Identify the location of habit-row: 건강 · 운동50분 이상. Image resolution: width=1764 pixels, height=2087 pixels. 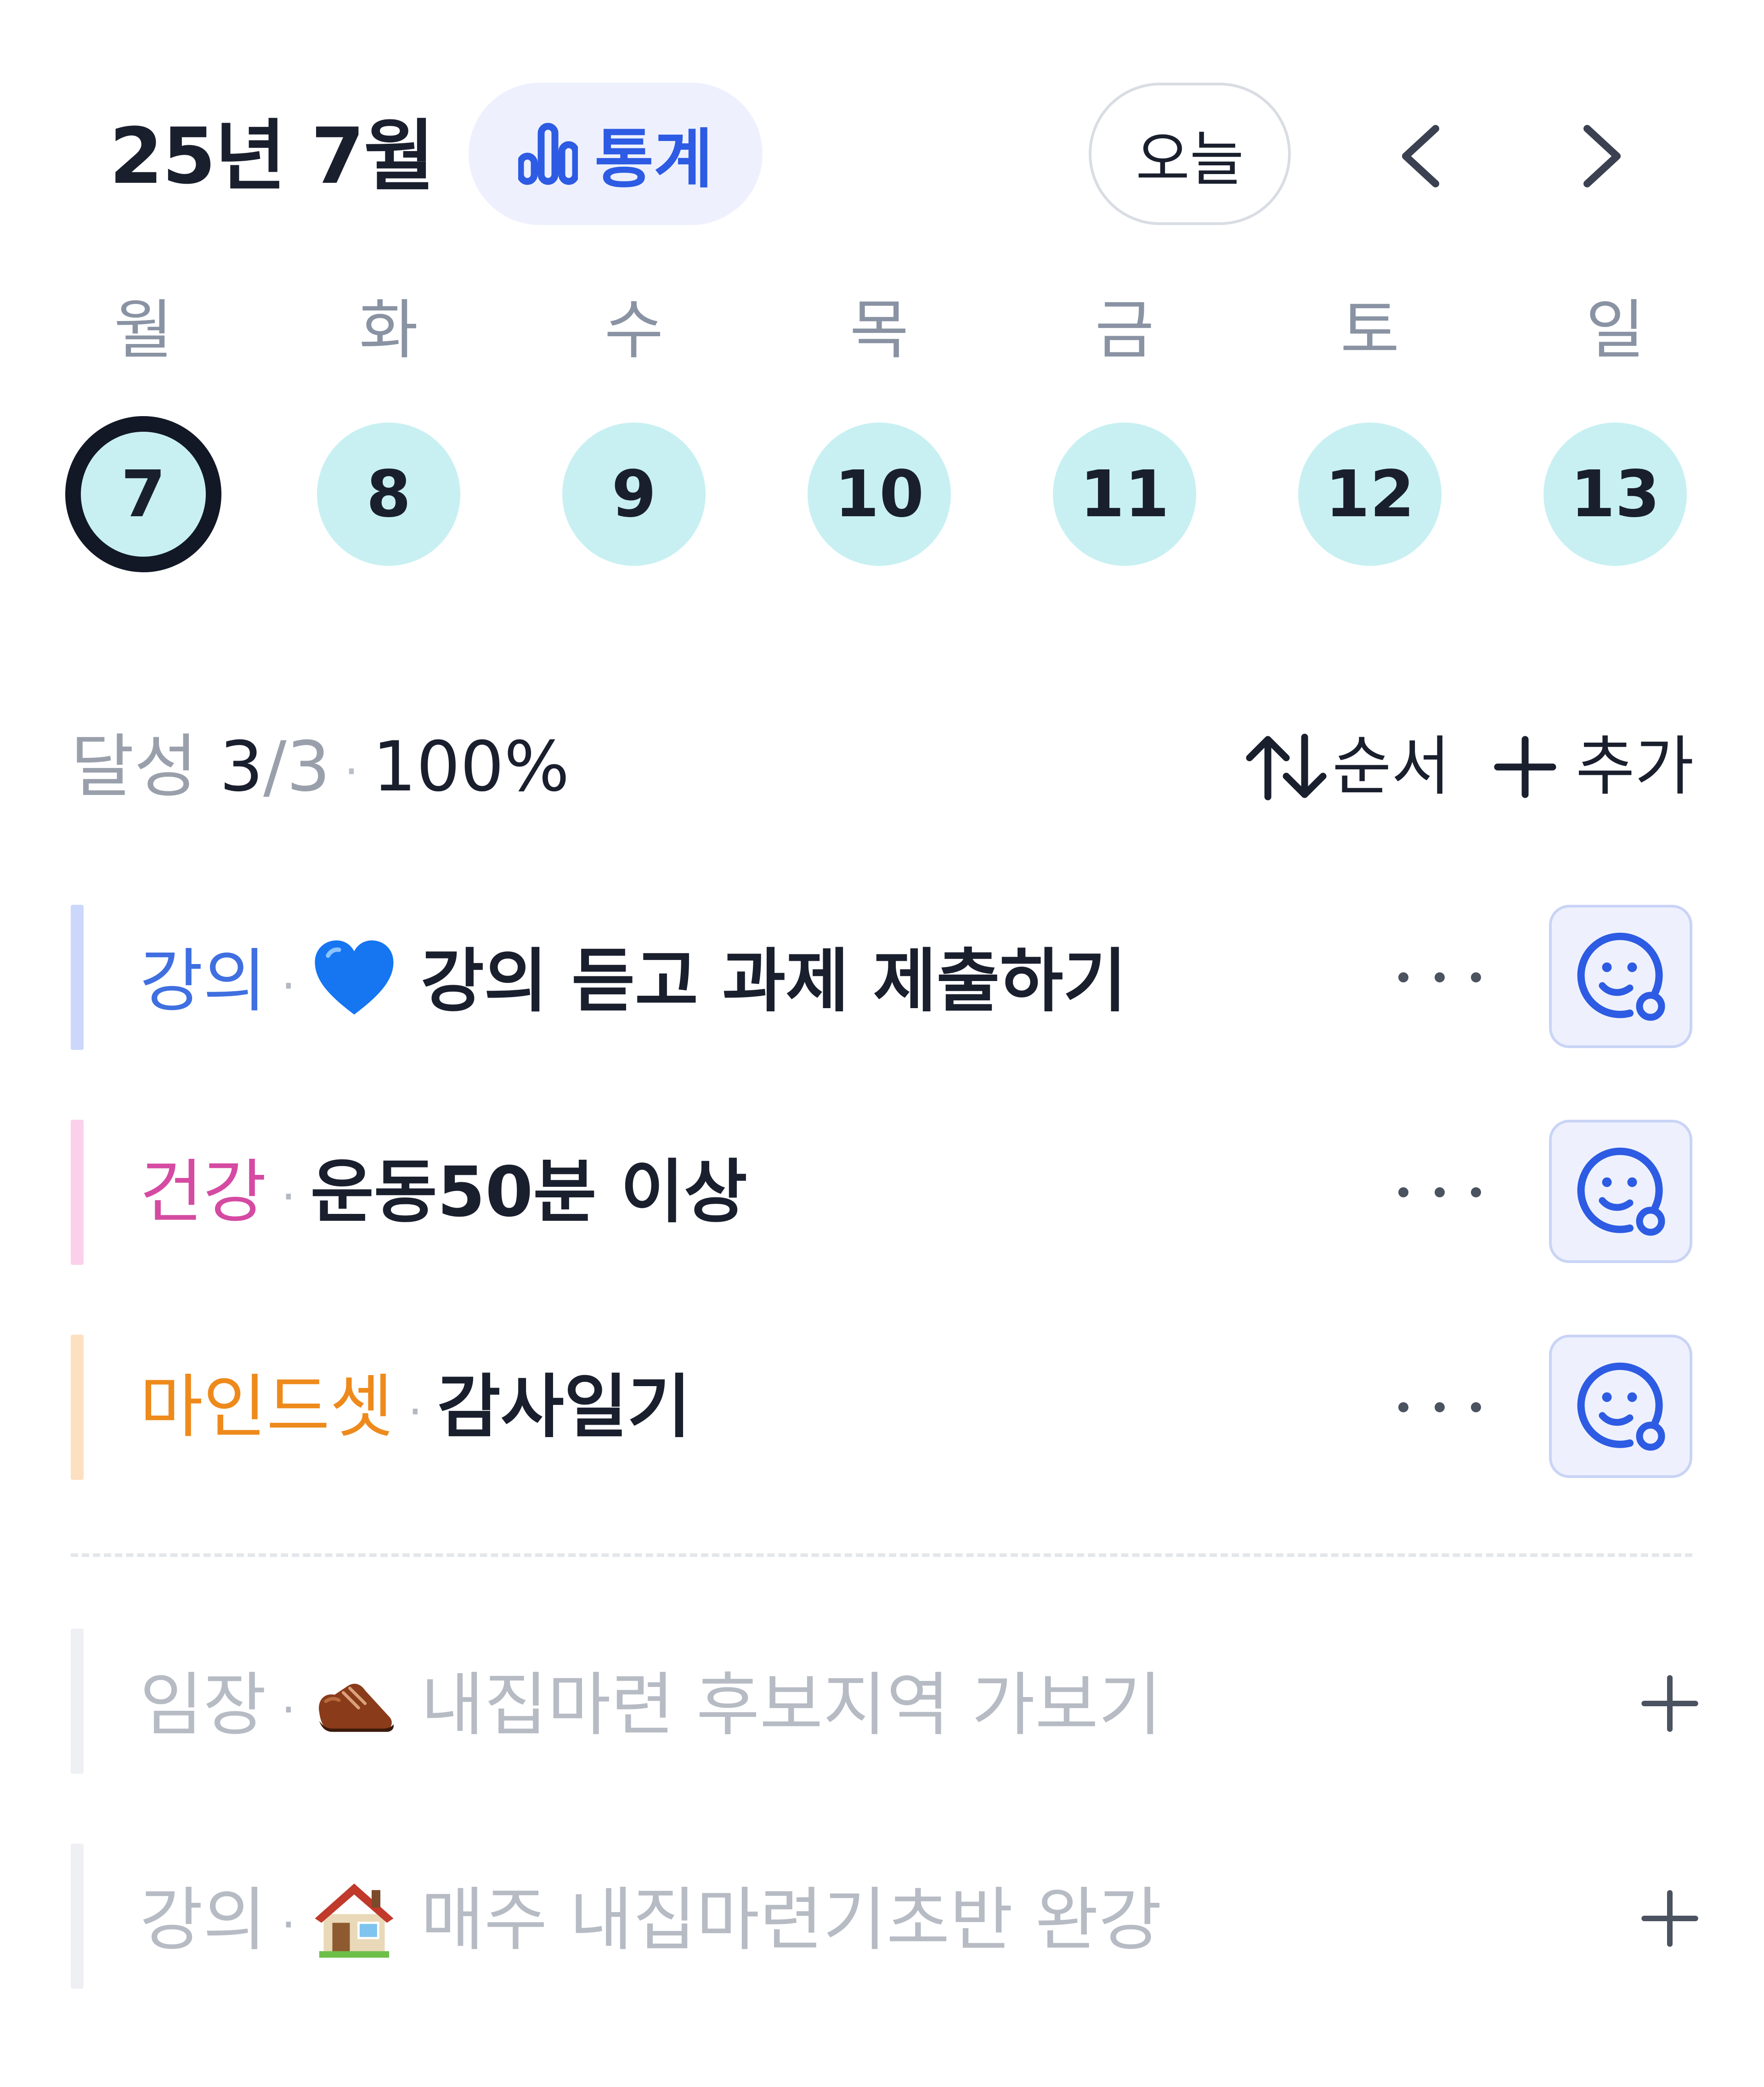
(882, 1192).